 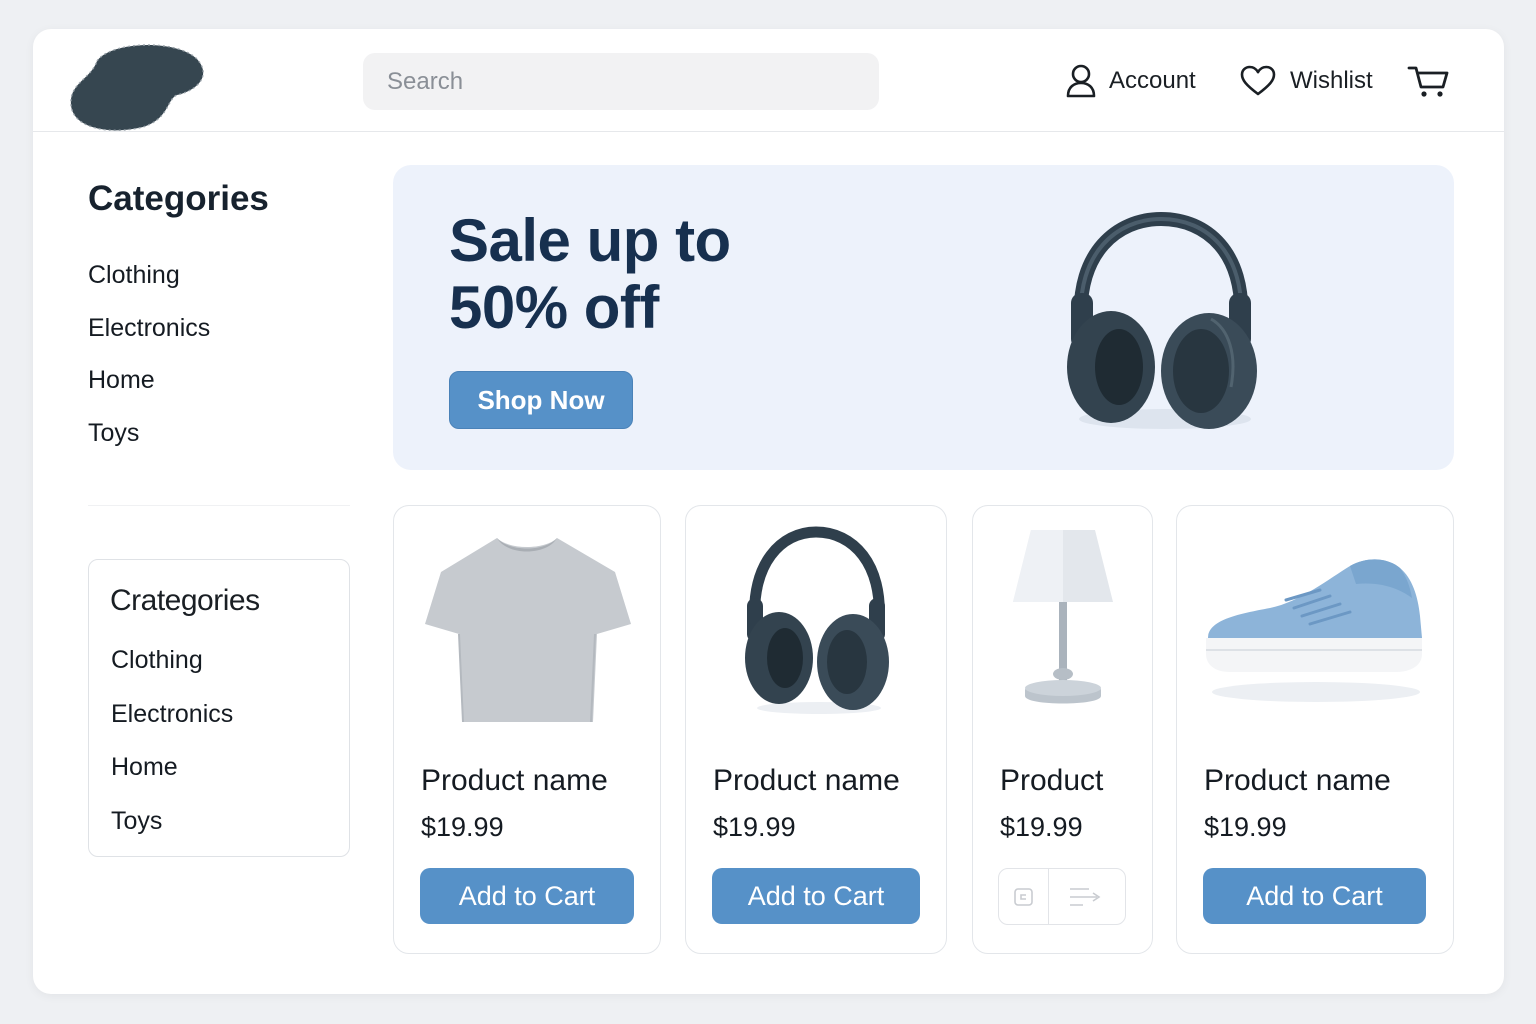 I want to click on banner-title: Sale up to 50% off, so click(x=659, y=274).